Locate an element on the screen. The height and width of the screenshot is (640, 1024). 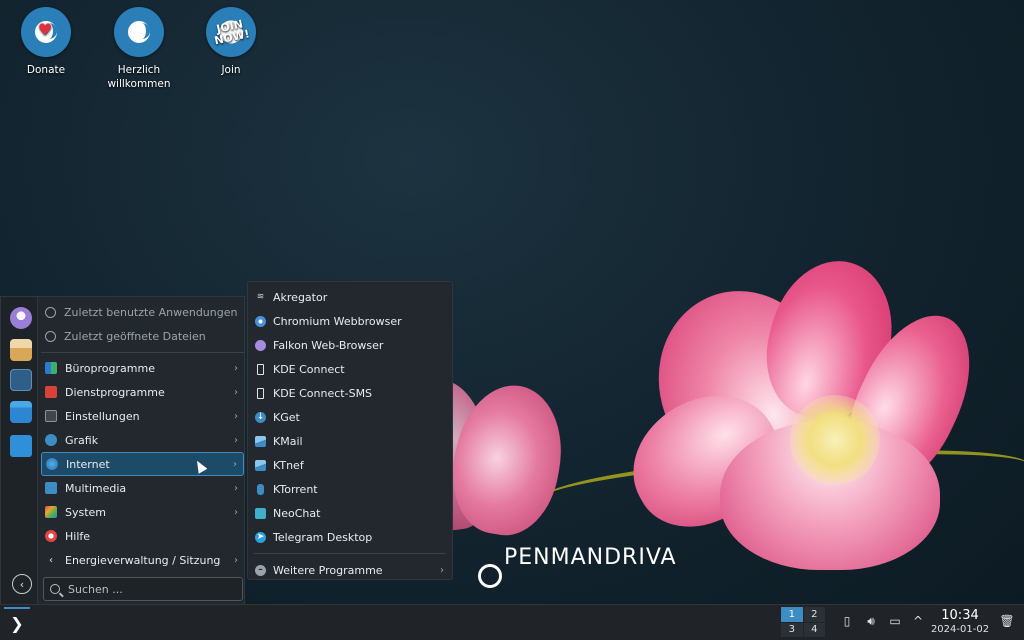
digital-clock: 10:34 2024-01-02 is located at coordinates (960, 622).